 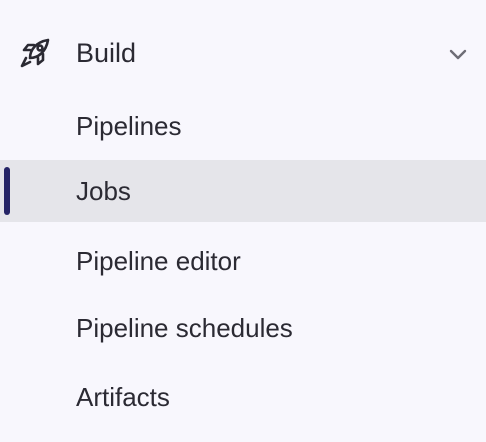 I want to click on rocket-icon, so click(x=35, y=53).